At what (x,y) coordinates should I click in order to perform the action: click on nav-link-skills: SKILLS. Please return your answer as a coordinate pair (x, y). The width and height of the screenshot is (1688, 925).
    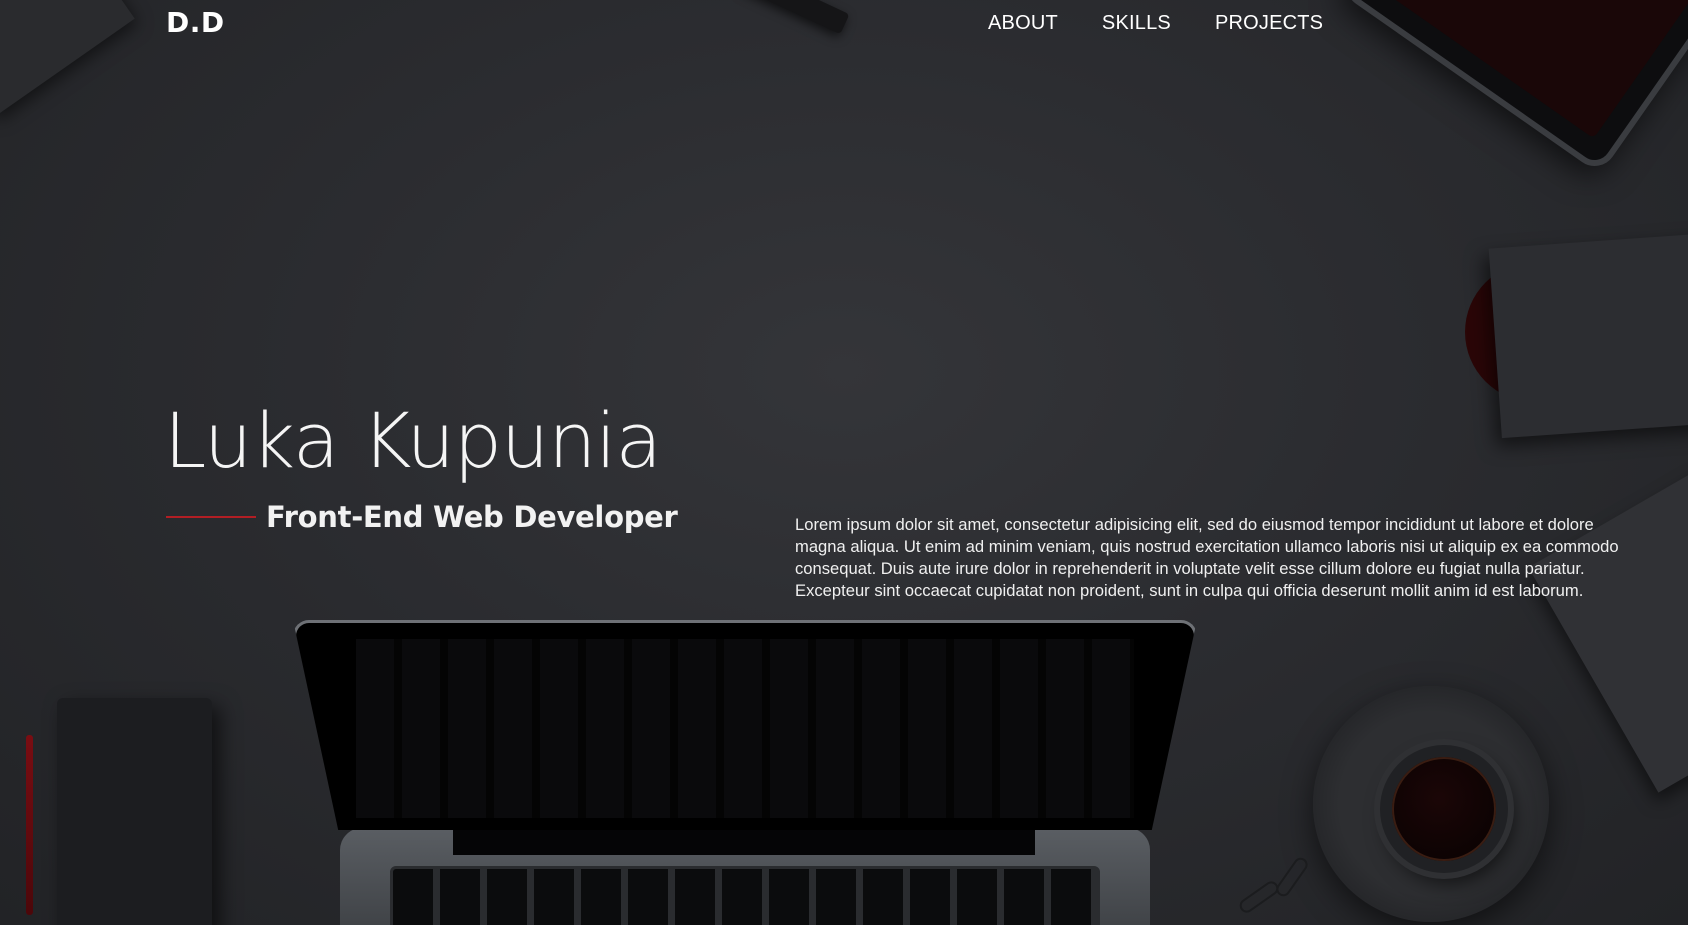
    Looking at the image, I should click on (1136, 23).